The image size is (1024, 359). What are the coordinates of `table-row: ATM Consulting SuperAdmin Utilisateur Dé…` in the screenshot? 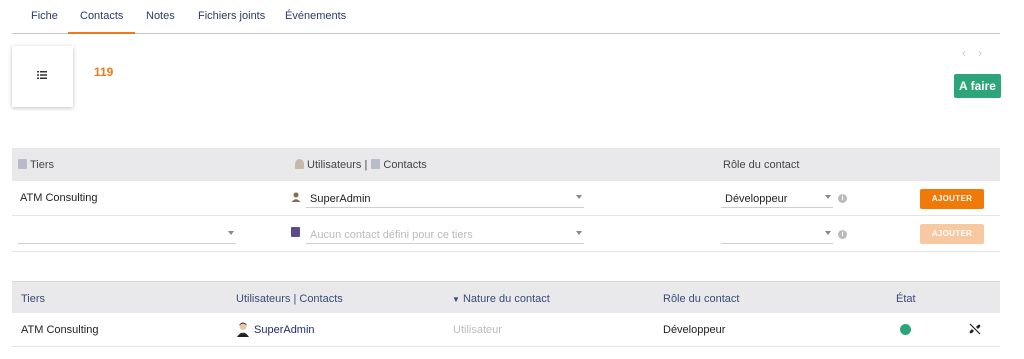 It's located at (506, 330).